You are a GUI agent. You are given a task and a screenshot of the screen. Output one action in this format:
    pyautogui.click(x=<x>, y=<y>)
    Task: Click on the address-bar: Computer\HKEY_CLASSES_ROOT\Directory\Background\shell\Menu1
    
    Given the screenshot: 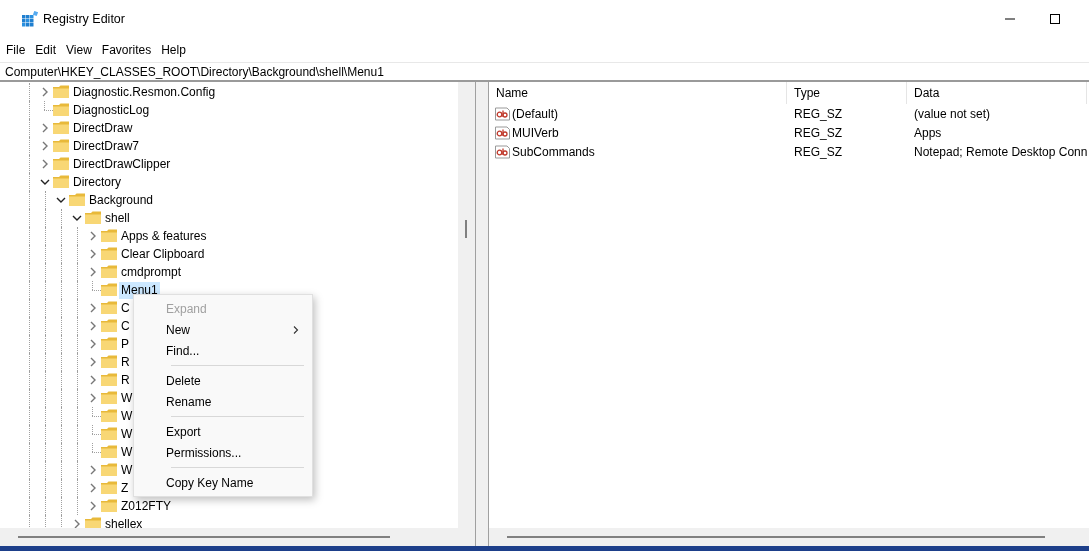 What is the action you would take?
    pyautogui.click(x=192, y=71)
    